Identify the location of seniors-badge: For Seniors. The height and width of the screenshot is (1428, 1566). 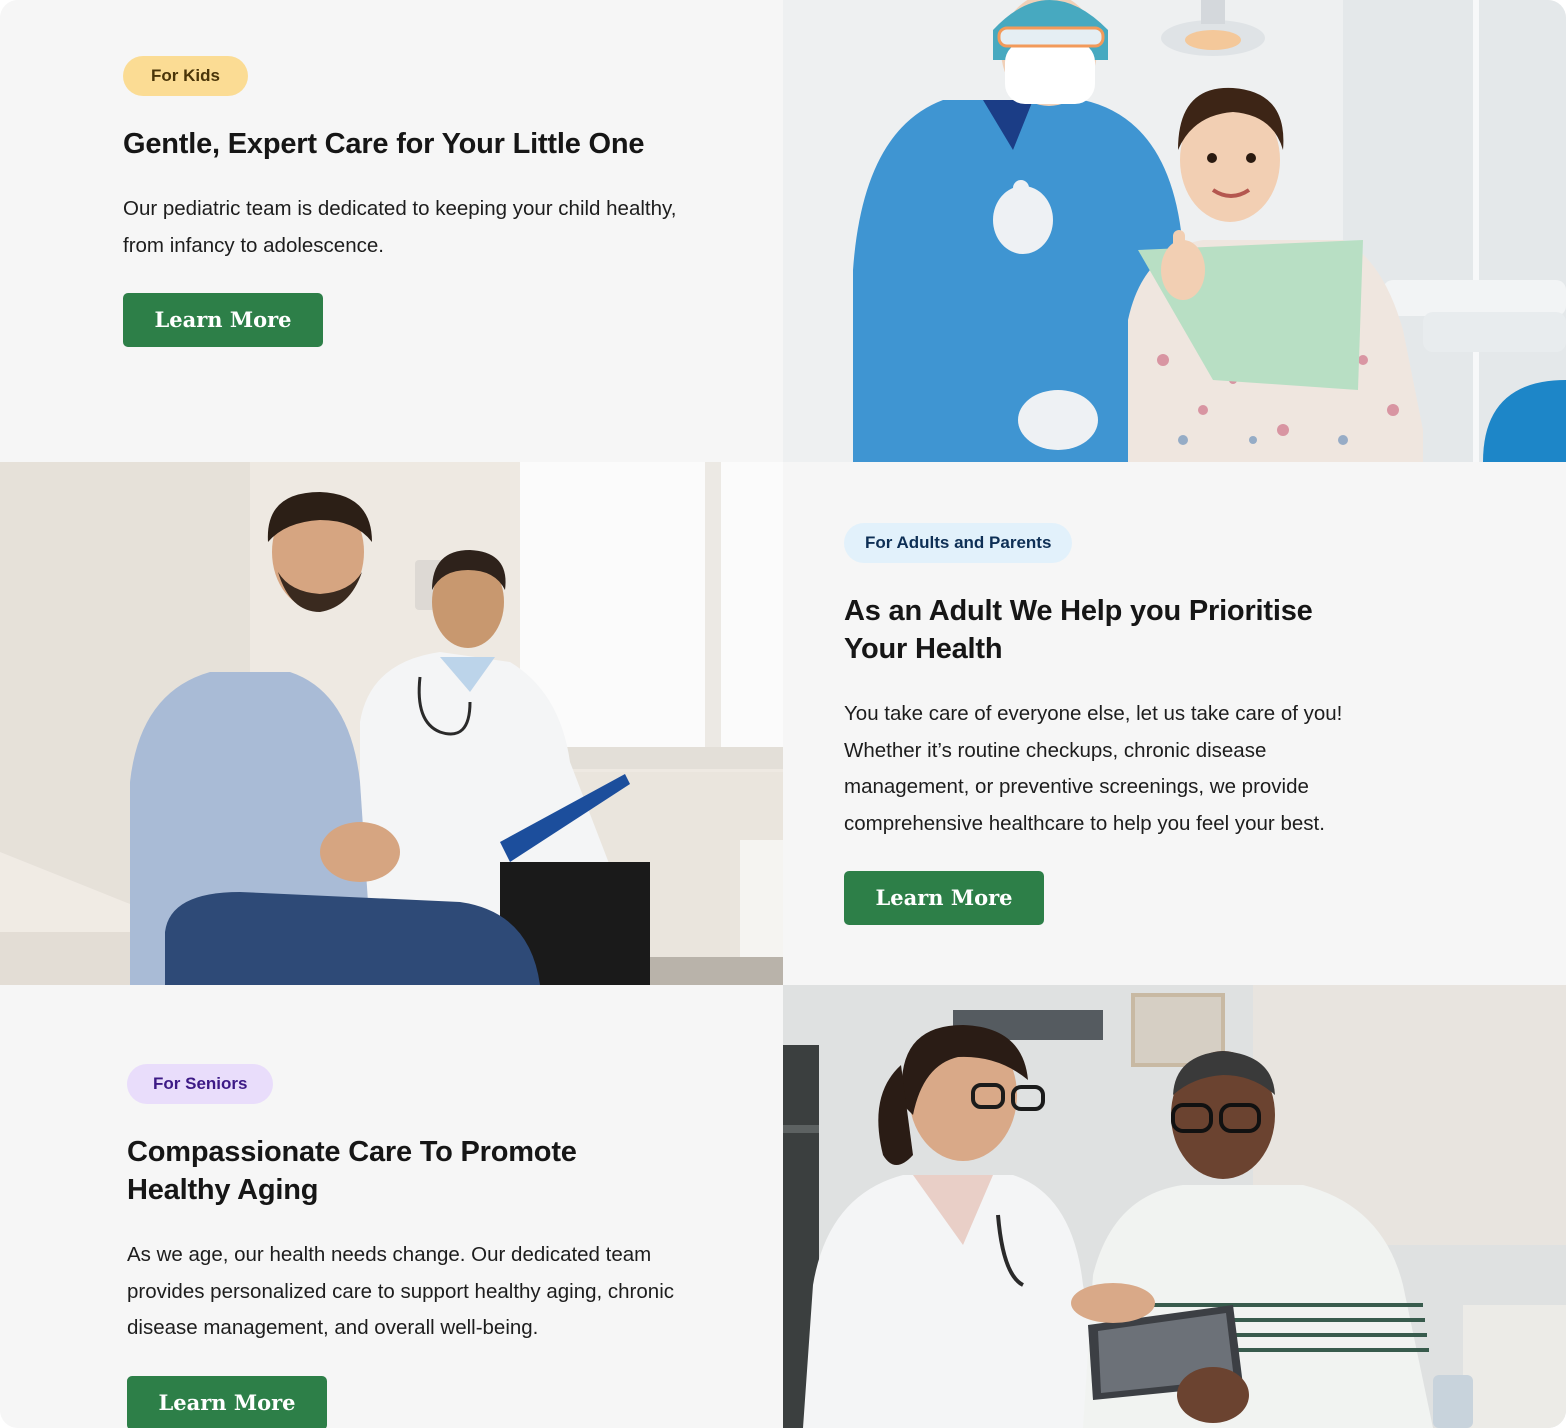
(200, 1084).